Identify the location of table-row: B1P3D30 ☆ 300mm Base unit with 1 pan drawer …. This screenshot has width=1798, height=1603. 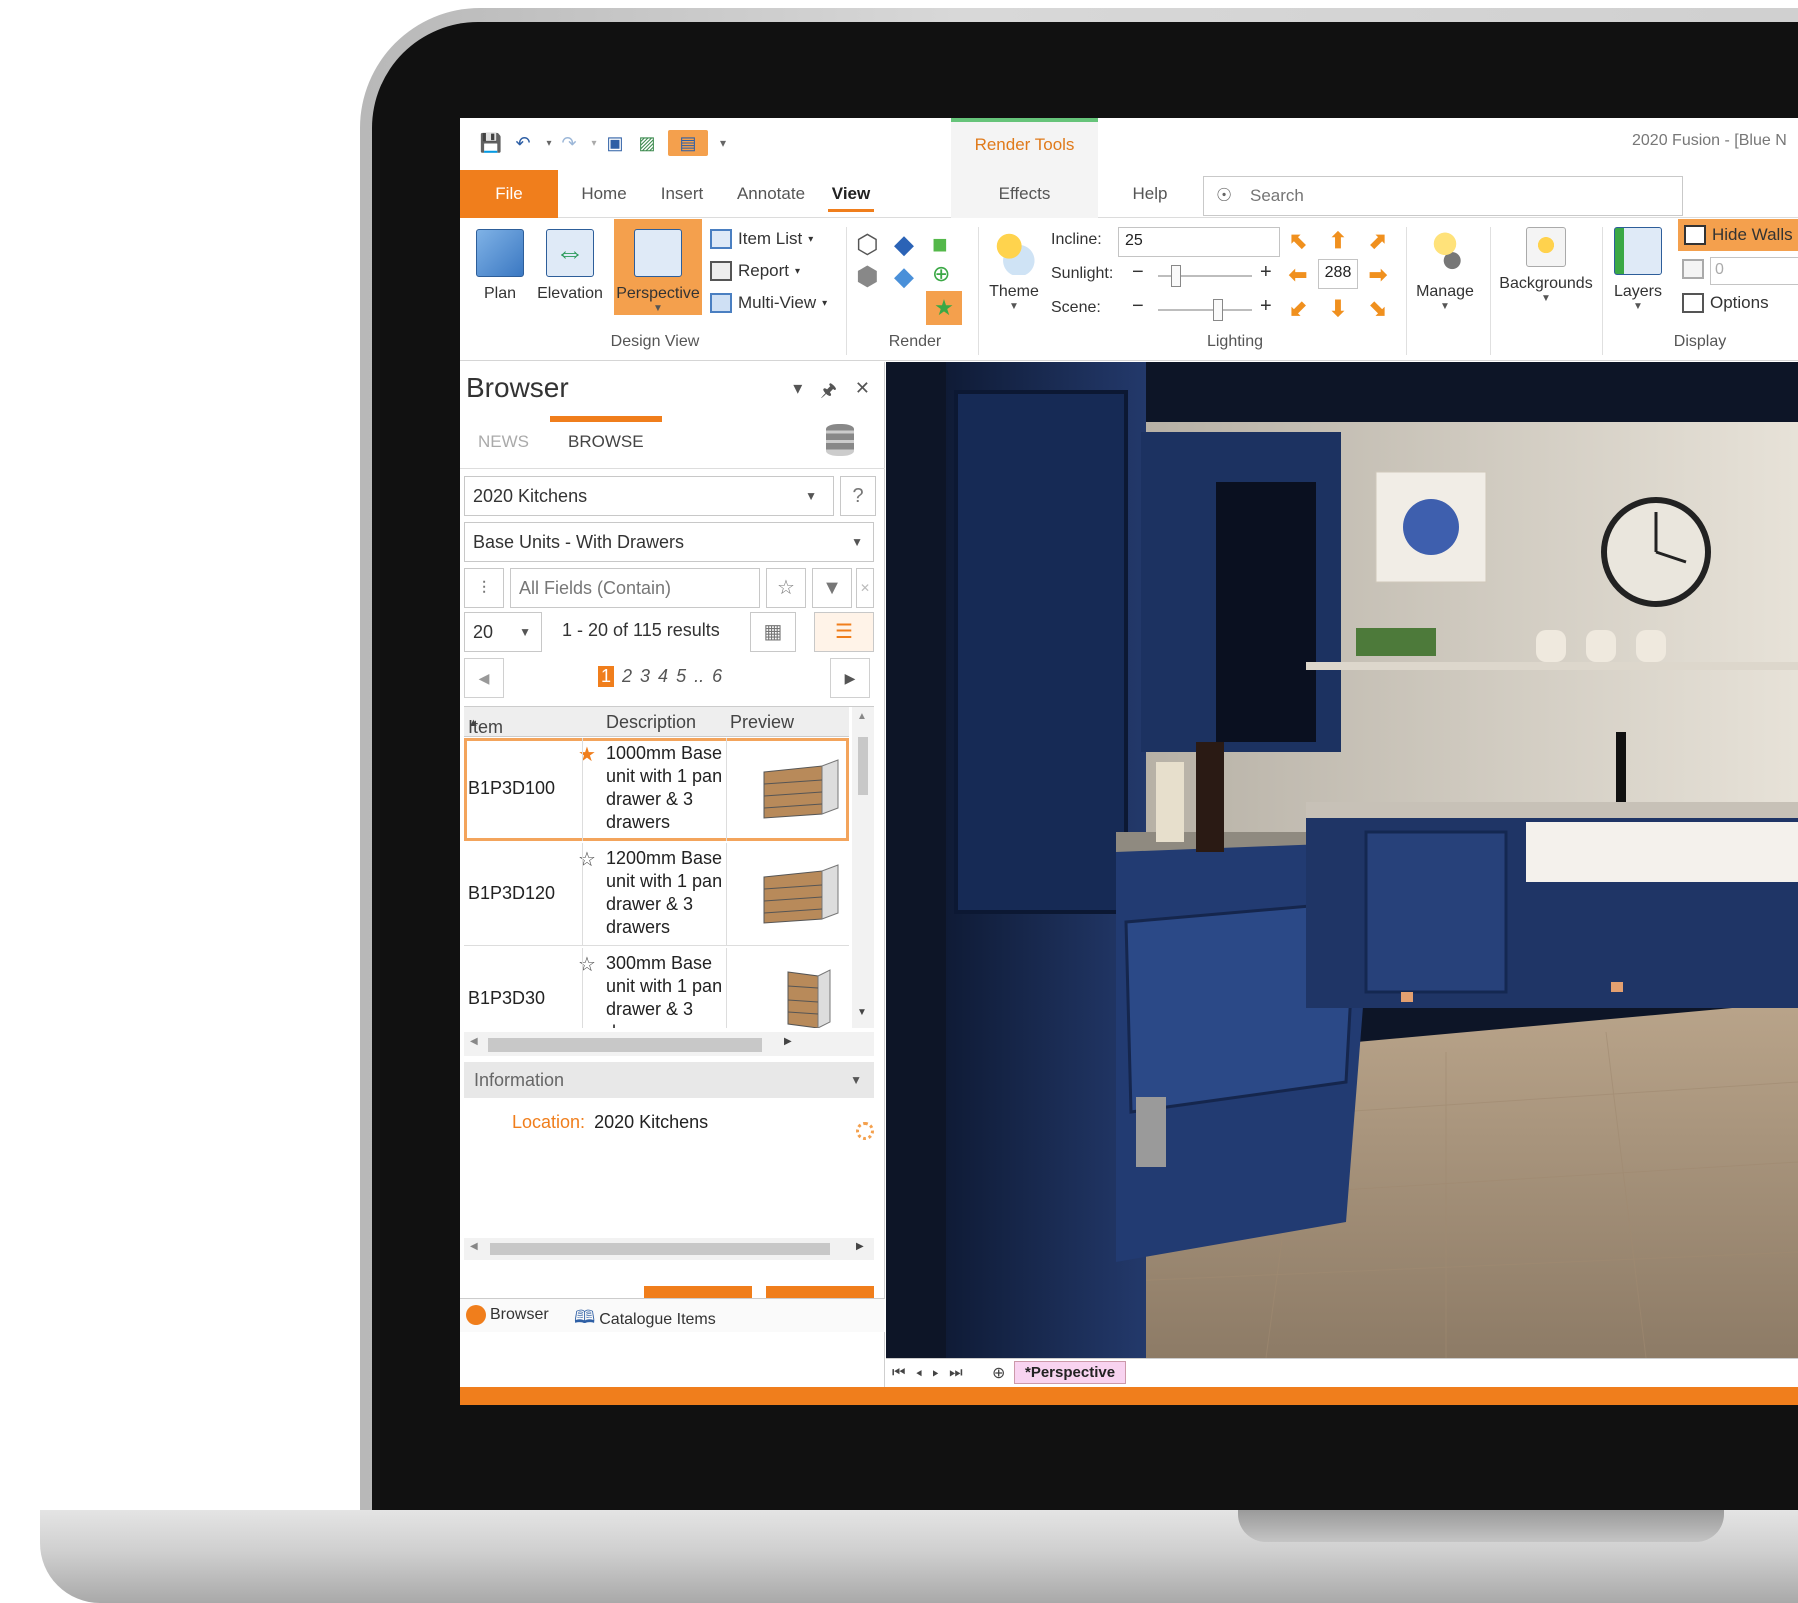
(656, 988).